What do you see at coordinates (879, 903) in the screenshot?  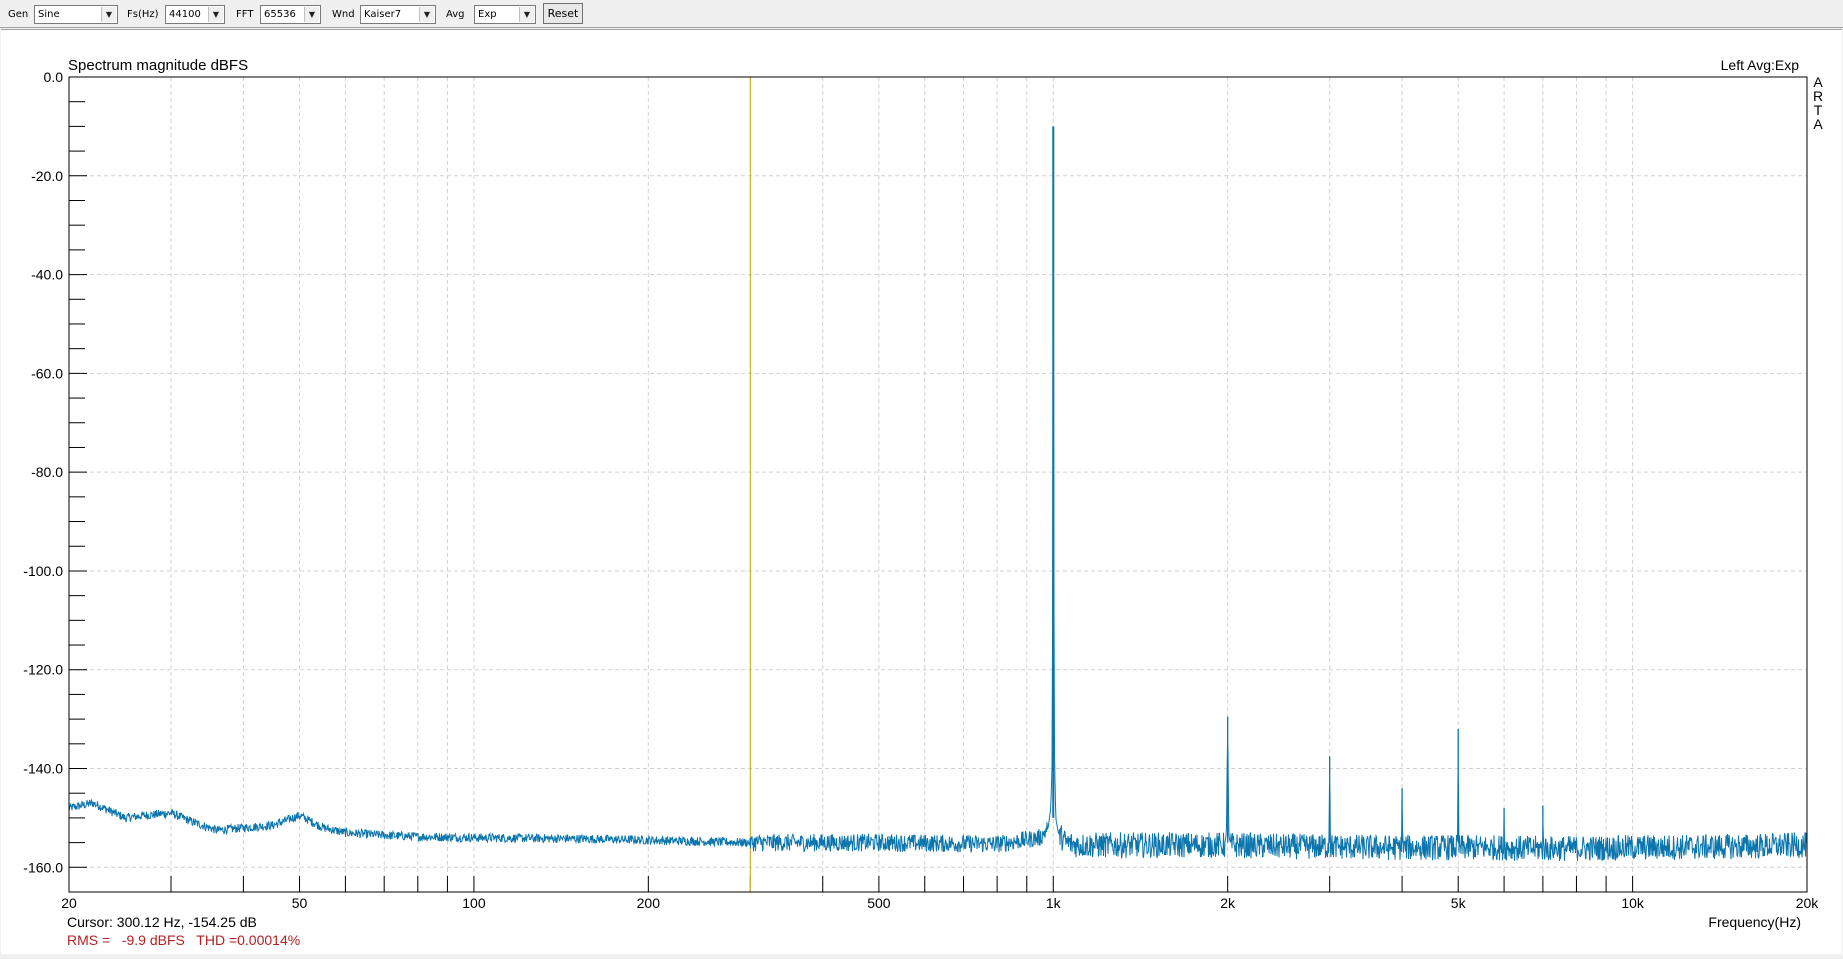 I see `x-tick-label: 500` at bounding box center [879, 903].